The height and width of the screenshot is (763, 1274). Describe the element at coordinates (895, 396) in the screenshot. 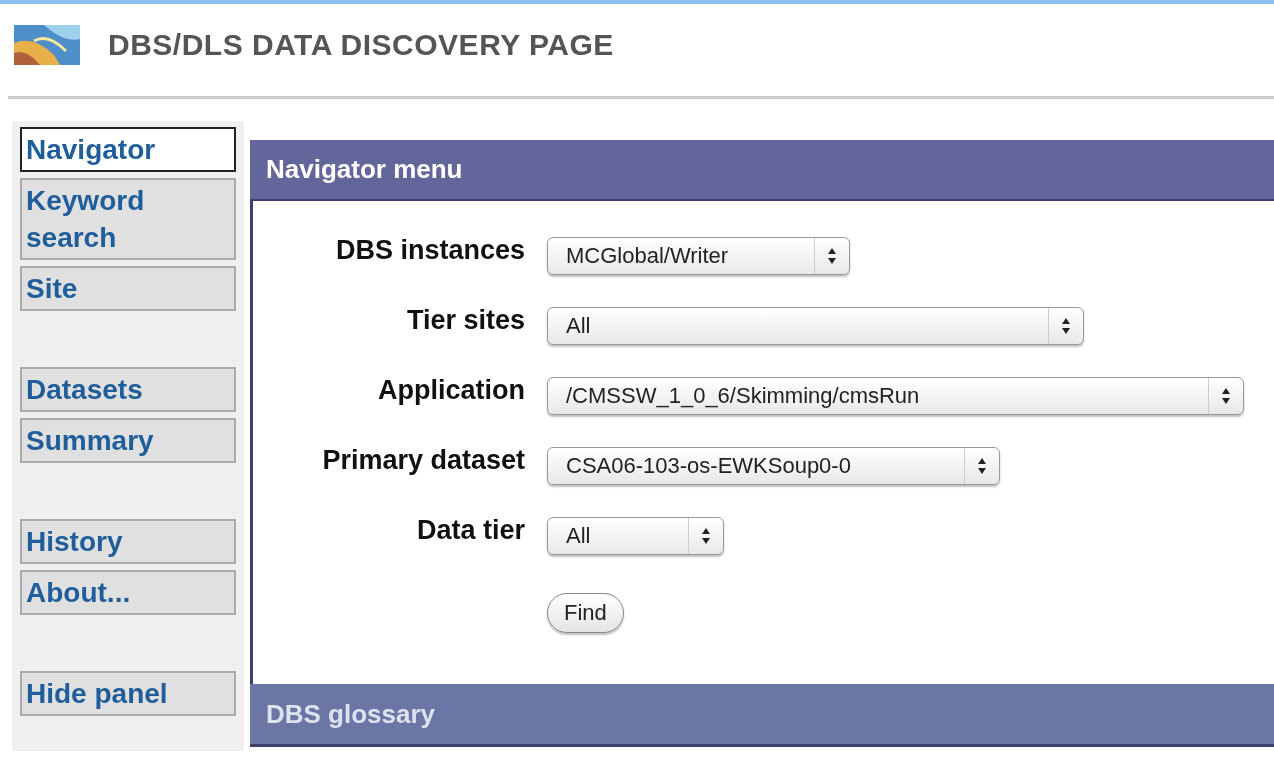

I see `dropdown: /CMSSW_1_0_6/Skimming/cmsRun` at that location.